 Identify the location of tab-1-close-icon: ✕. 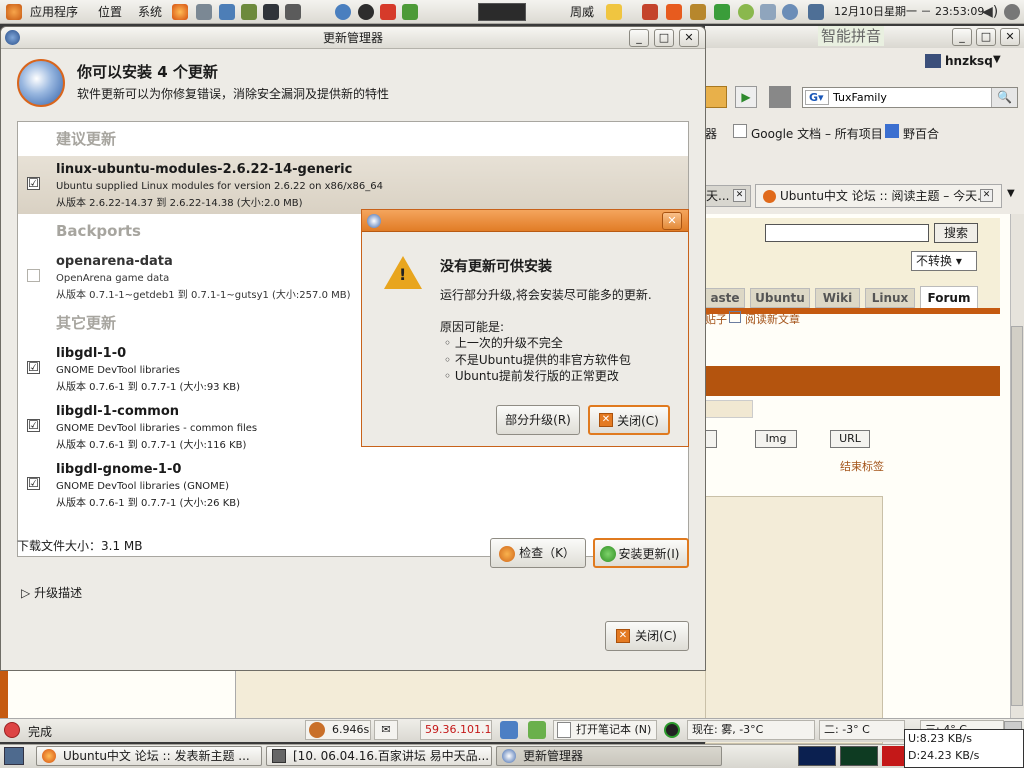
(739, 195).